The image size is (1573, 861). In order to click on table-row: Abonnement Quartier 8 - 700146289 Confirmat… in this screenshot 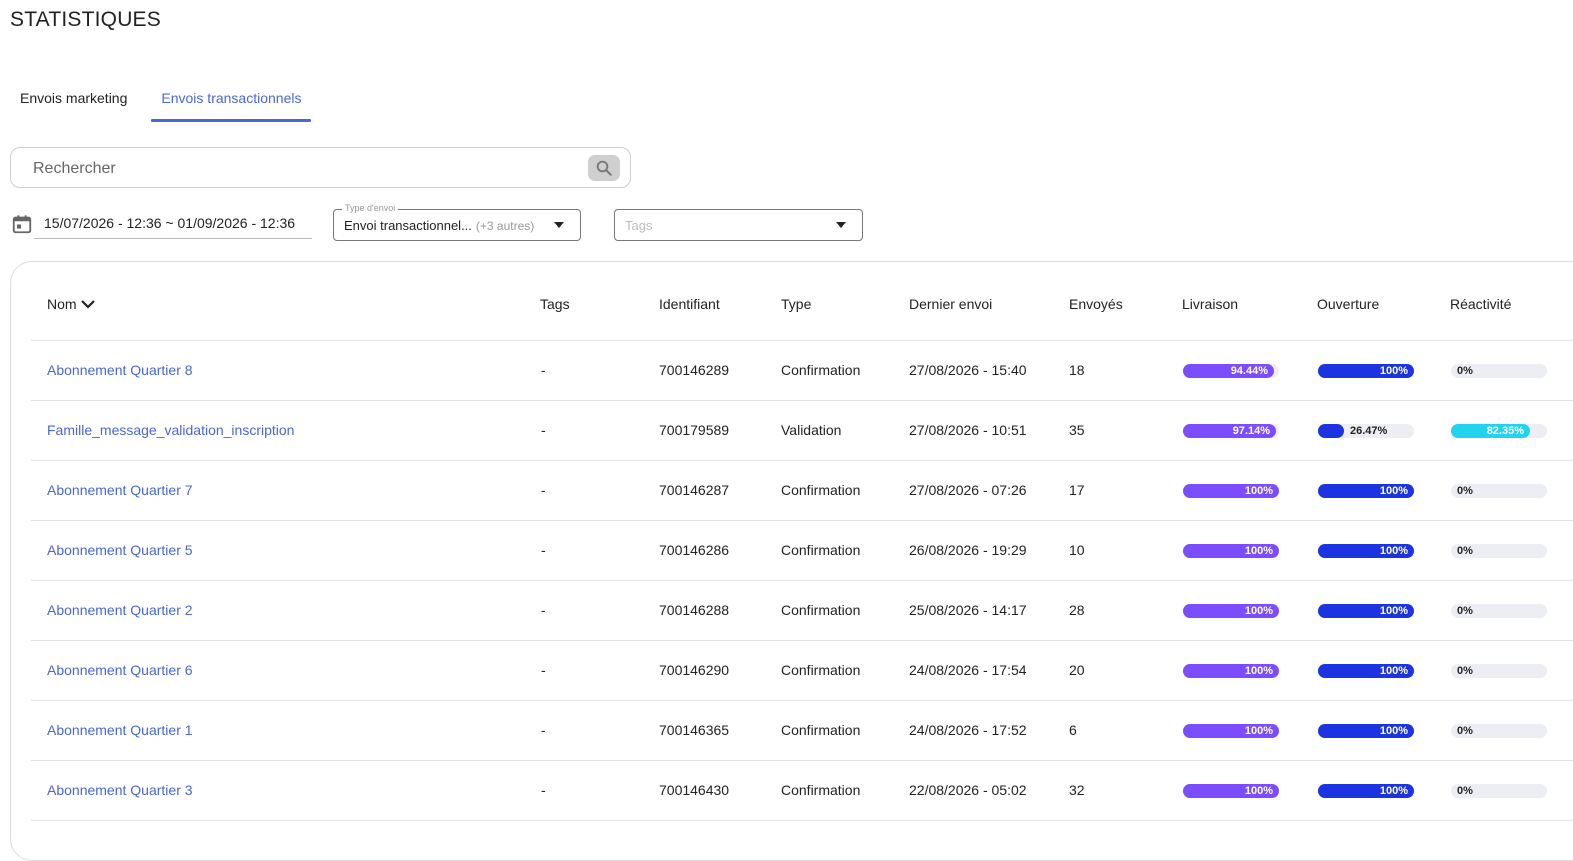, I will do `click(802, 371)`.